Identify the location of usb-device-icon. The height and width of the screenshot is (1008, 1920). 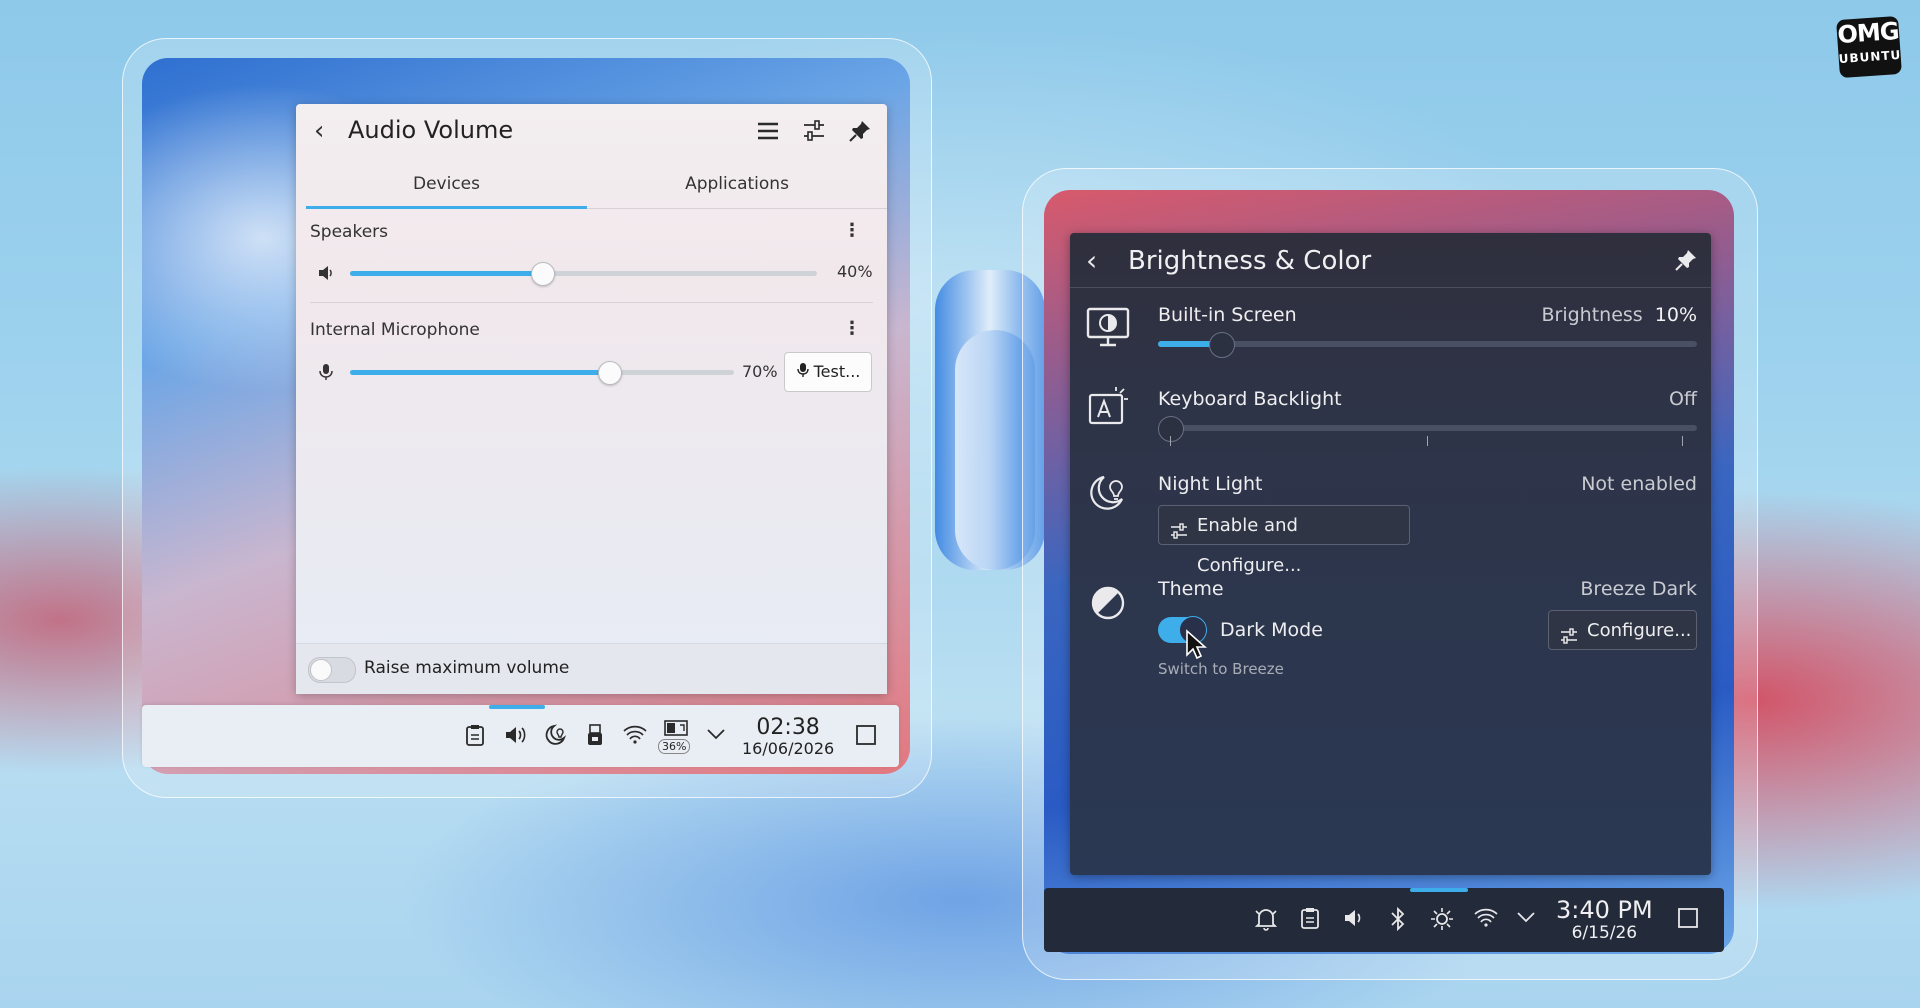
(595, 737).